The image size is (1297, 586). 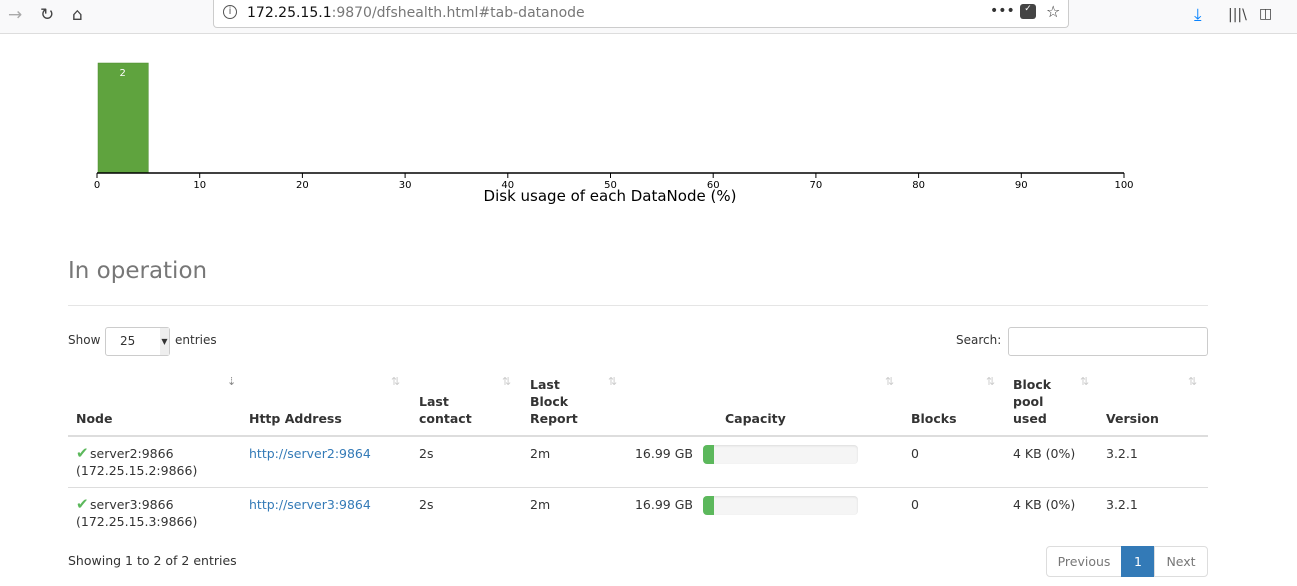 I want to click on node-header: Node, so click(x=151, y=418).